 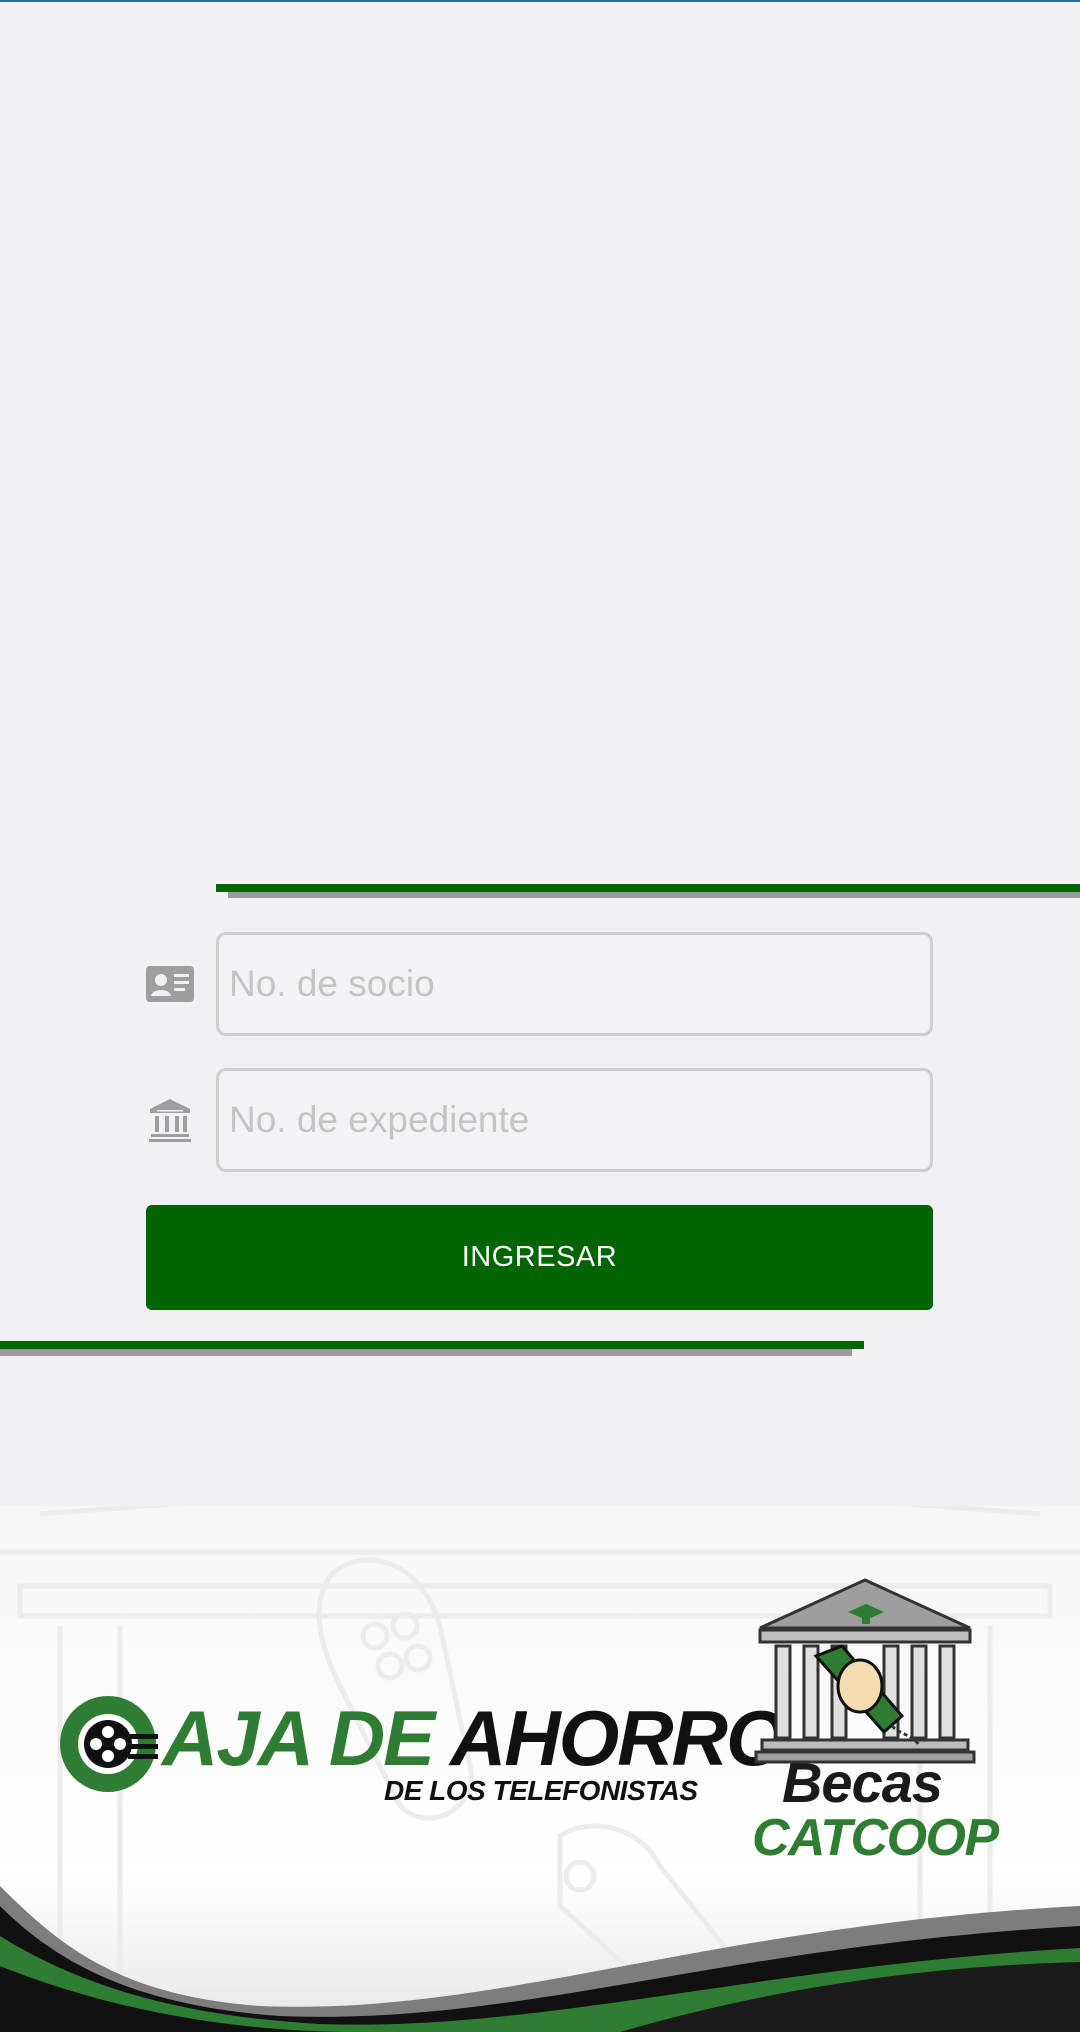 I want to click on becas-catcoop-logo: Becas CATCOOP, so click(x=875, y=1736).